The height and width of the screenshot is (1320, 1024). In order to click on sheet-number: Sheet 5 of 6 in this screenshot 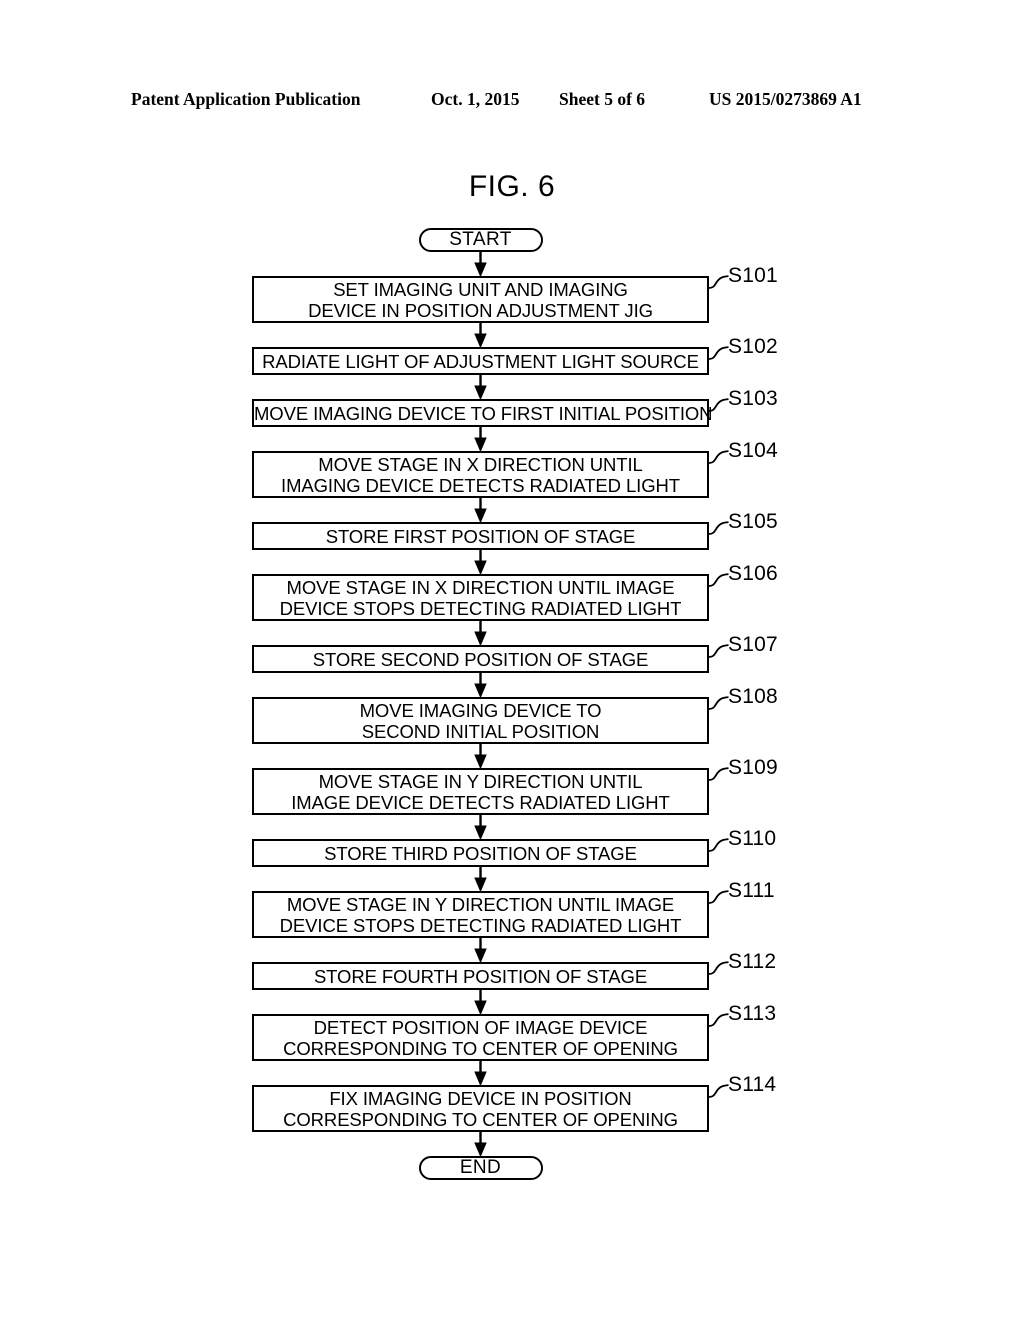, I will do `click(602, 99)`.